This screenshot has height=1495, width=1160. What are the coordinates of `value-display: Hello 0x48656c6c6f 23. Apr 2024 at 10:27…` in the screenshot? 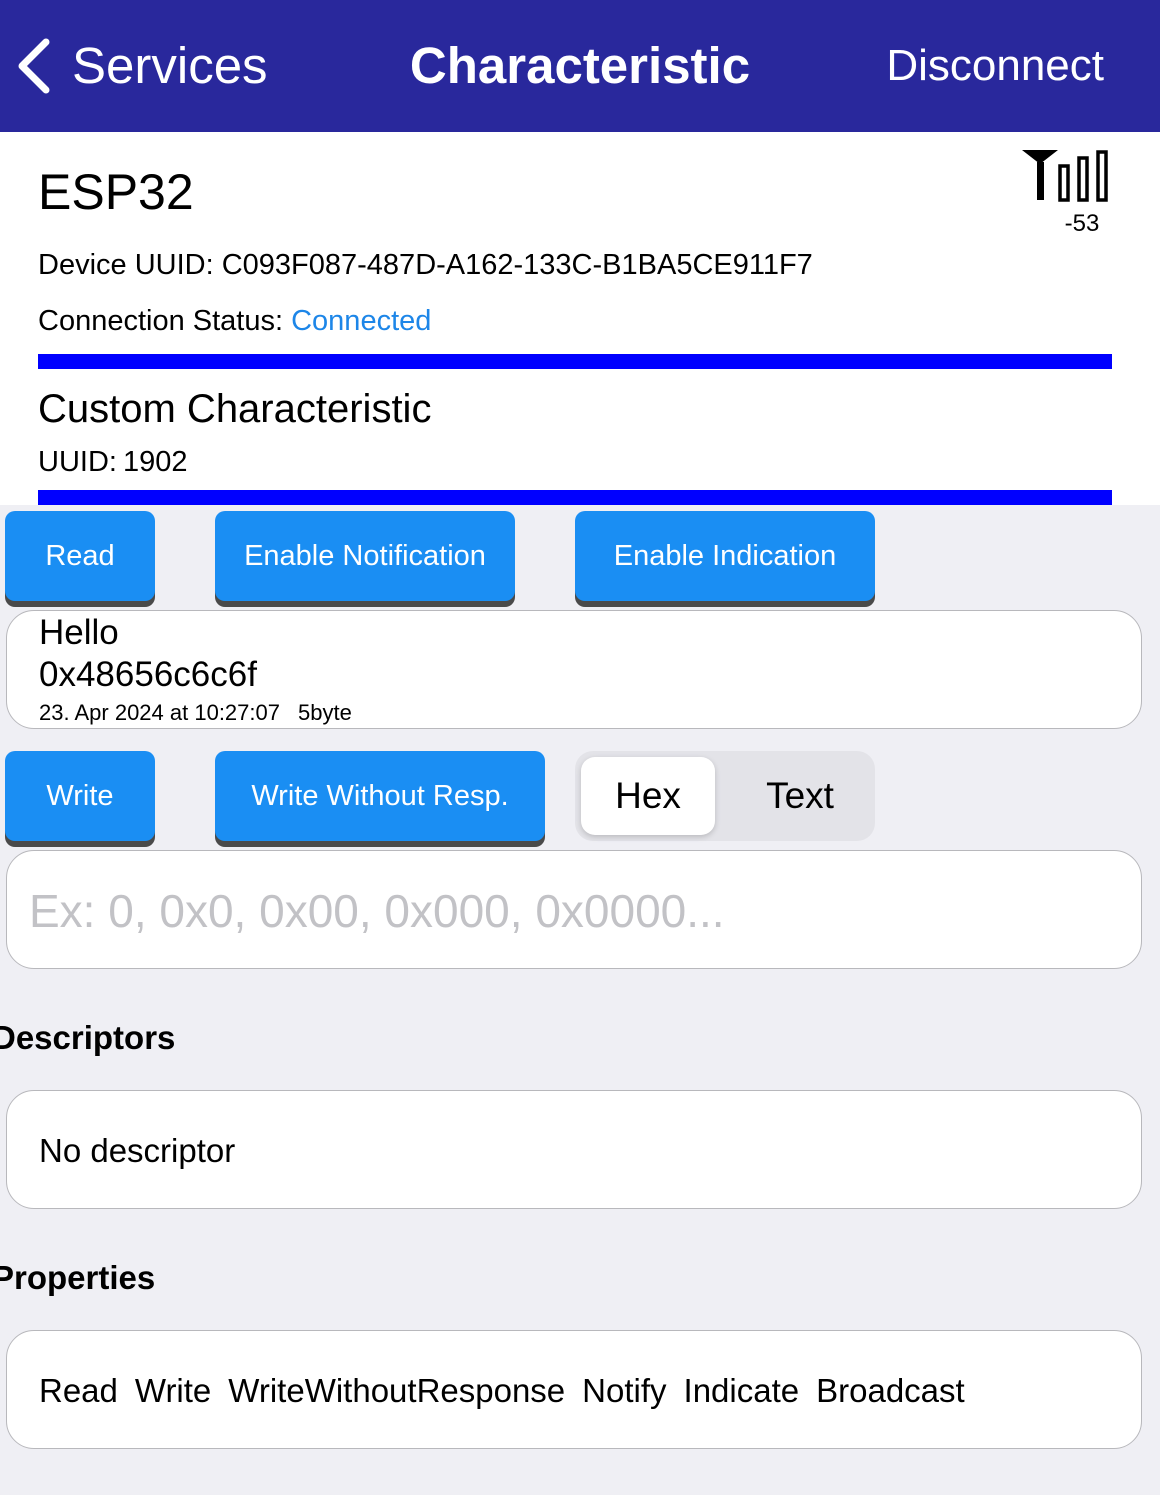 It's located at (574, 669).